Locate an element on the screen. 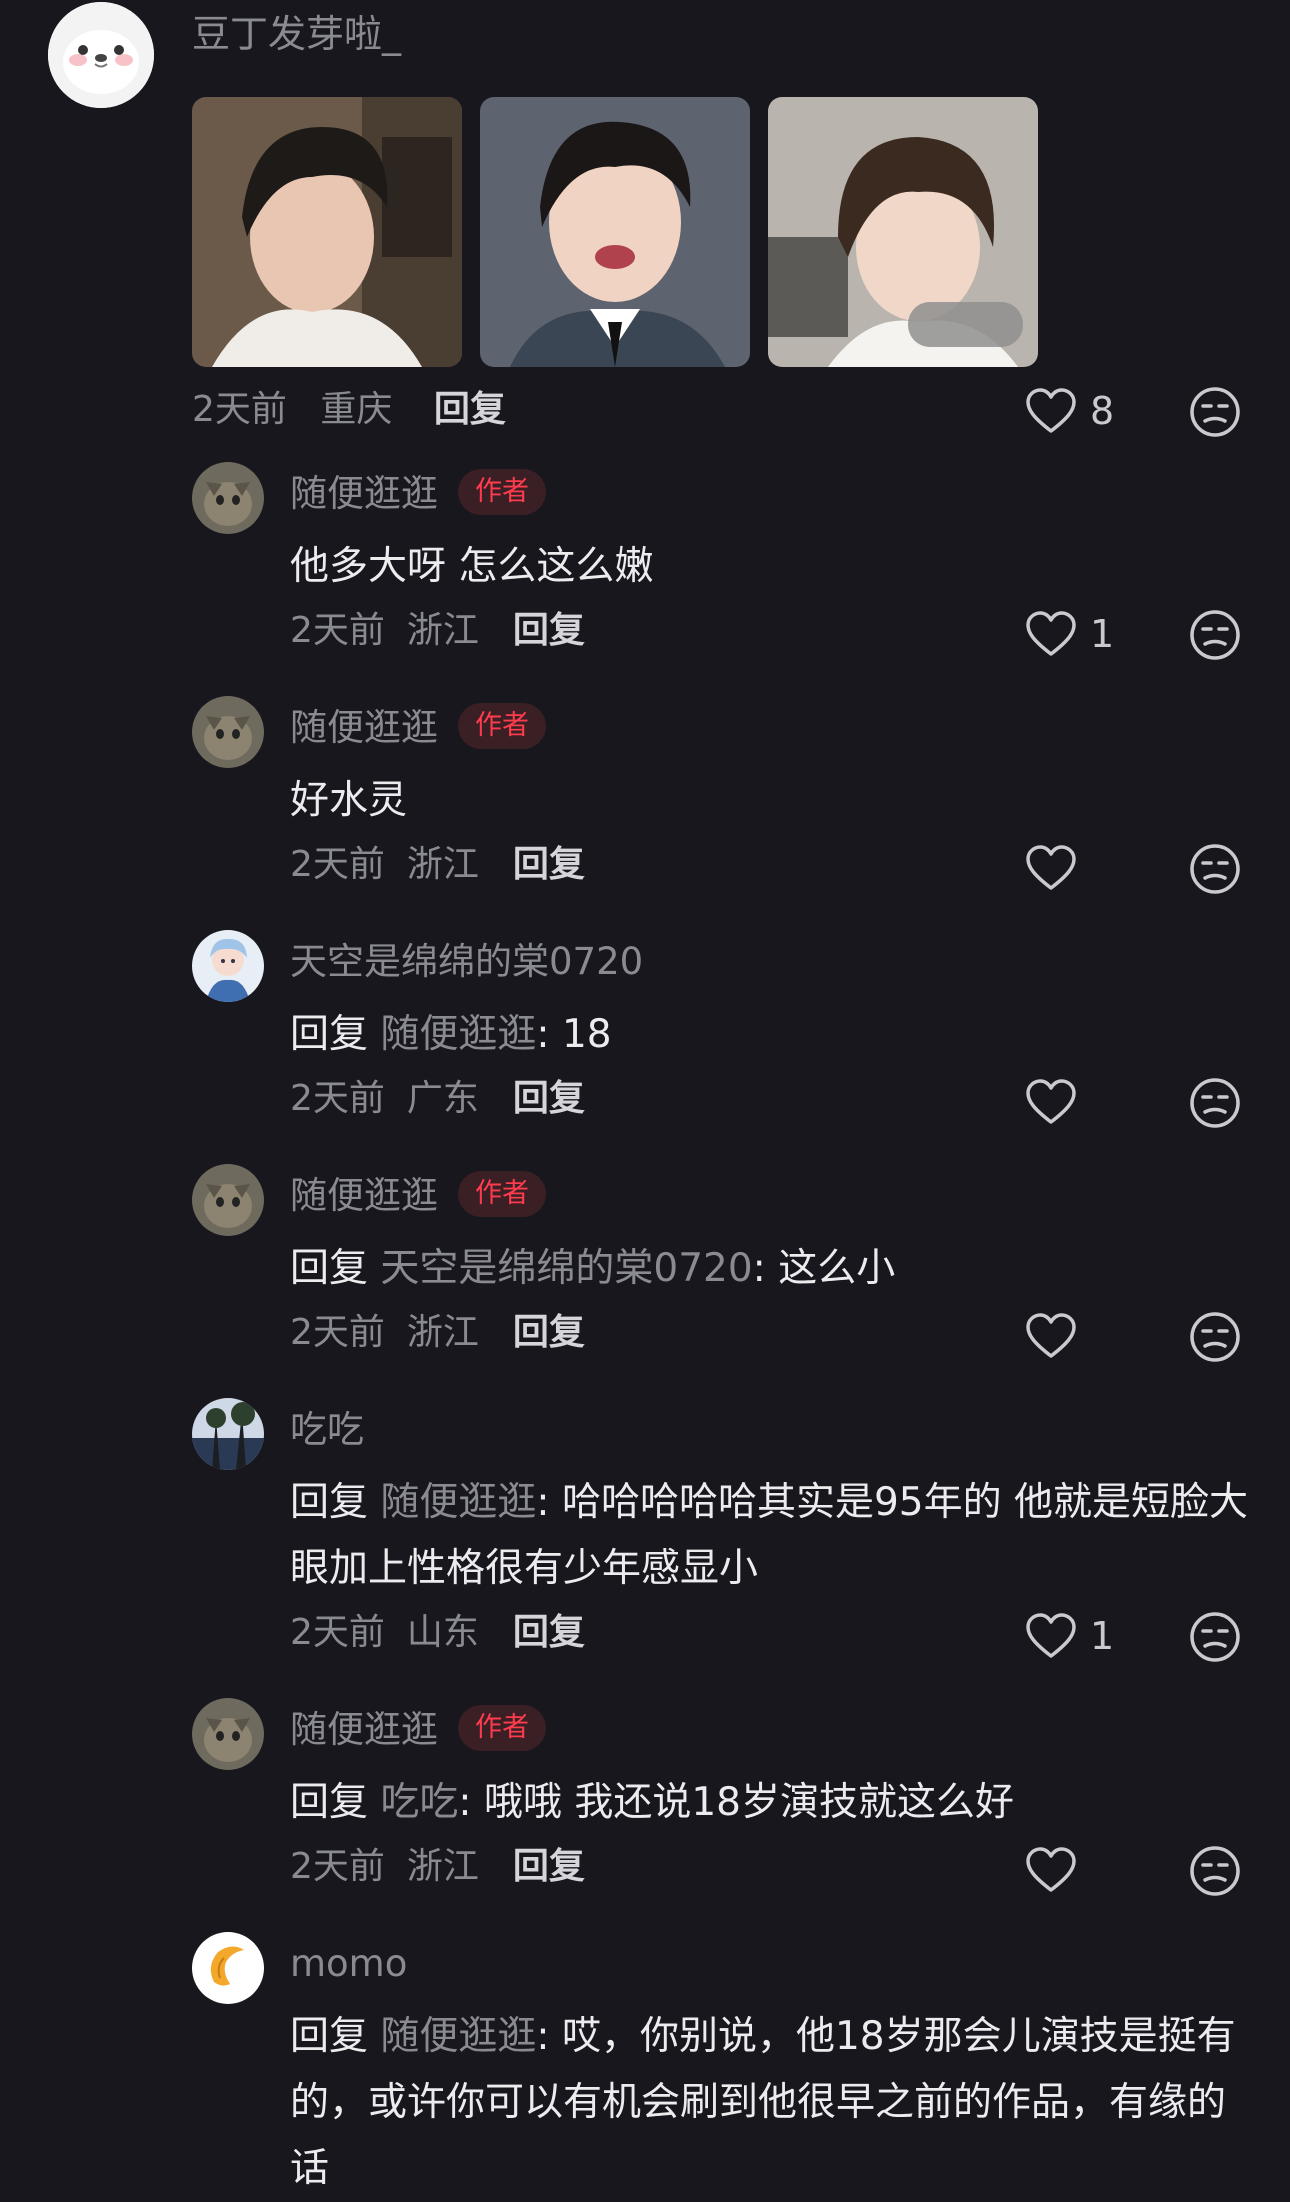  reply-username: 天空是绵绵的棠0720 is located at coordinates (466, 961).